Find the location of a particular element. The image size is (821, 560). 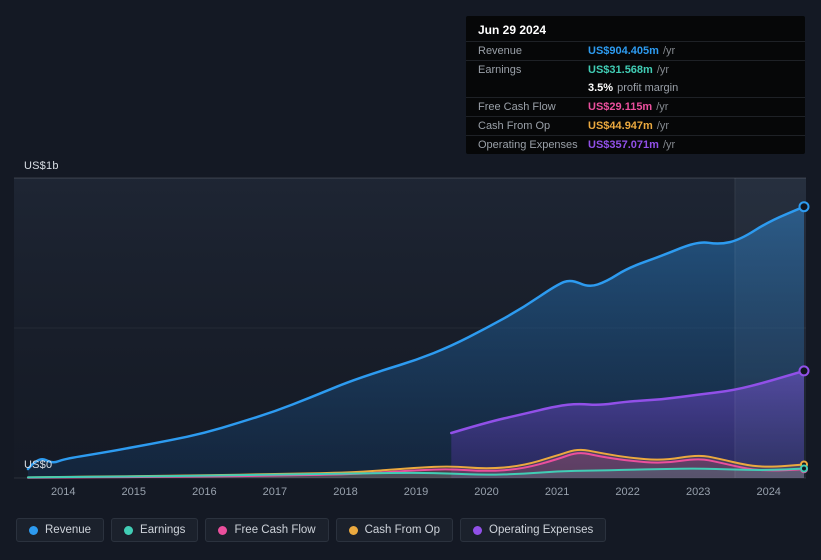

tooltip-label-operating-expenses: Operating Expenses is located at coordinates (528, 145).